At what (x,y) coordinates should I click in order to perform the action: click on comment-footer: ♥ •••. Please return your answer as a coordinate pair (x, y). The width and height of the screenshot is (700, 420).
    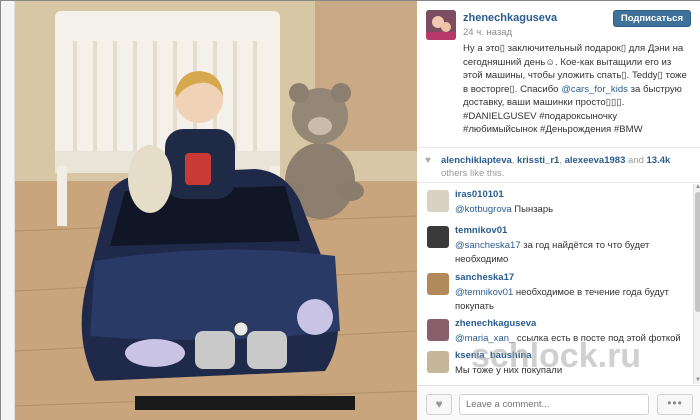
    Looking at the image, I should click on (558, 402).